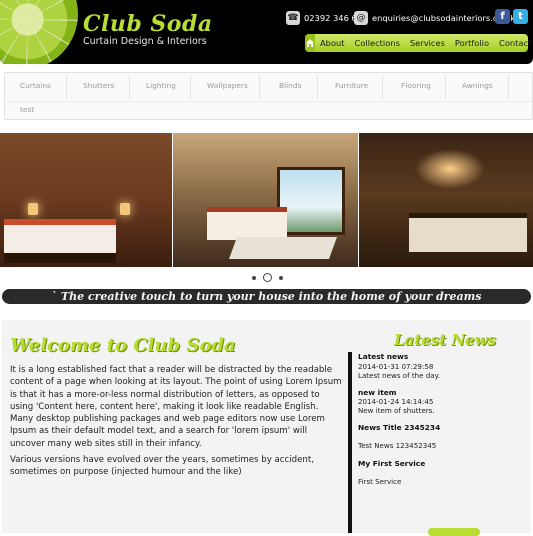  I want to click on more-button, so click(454, 532).